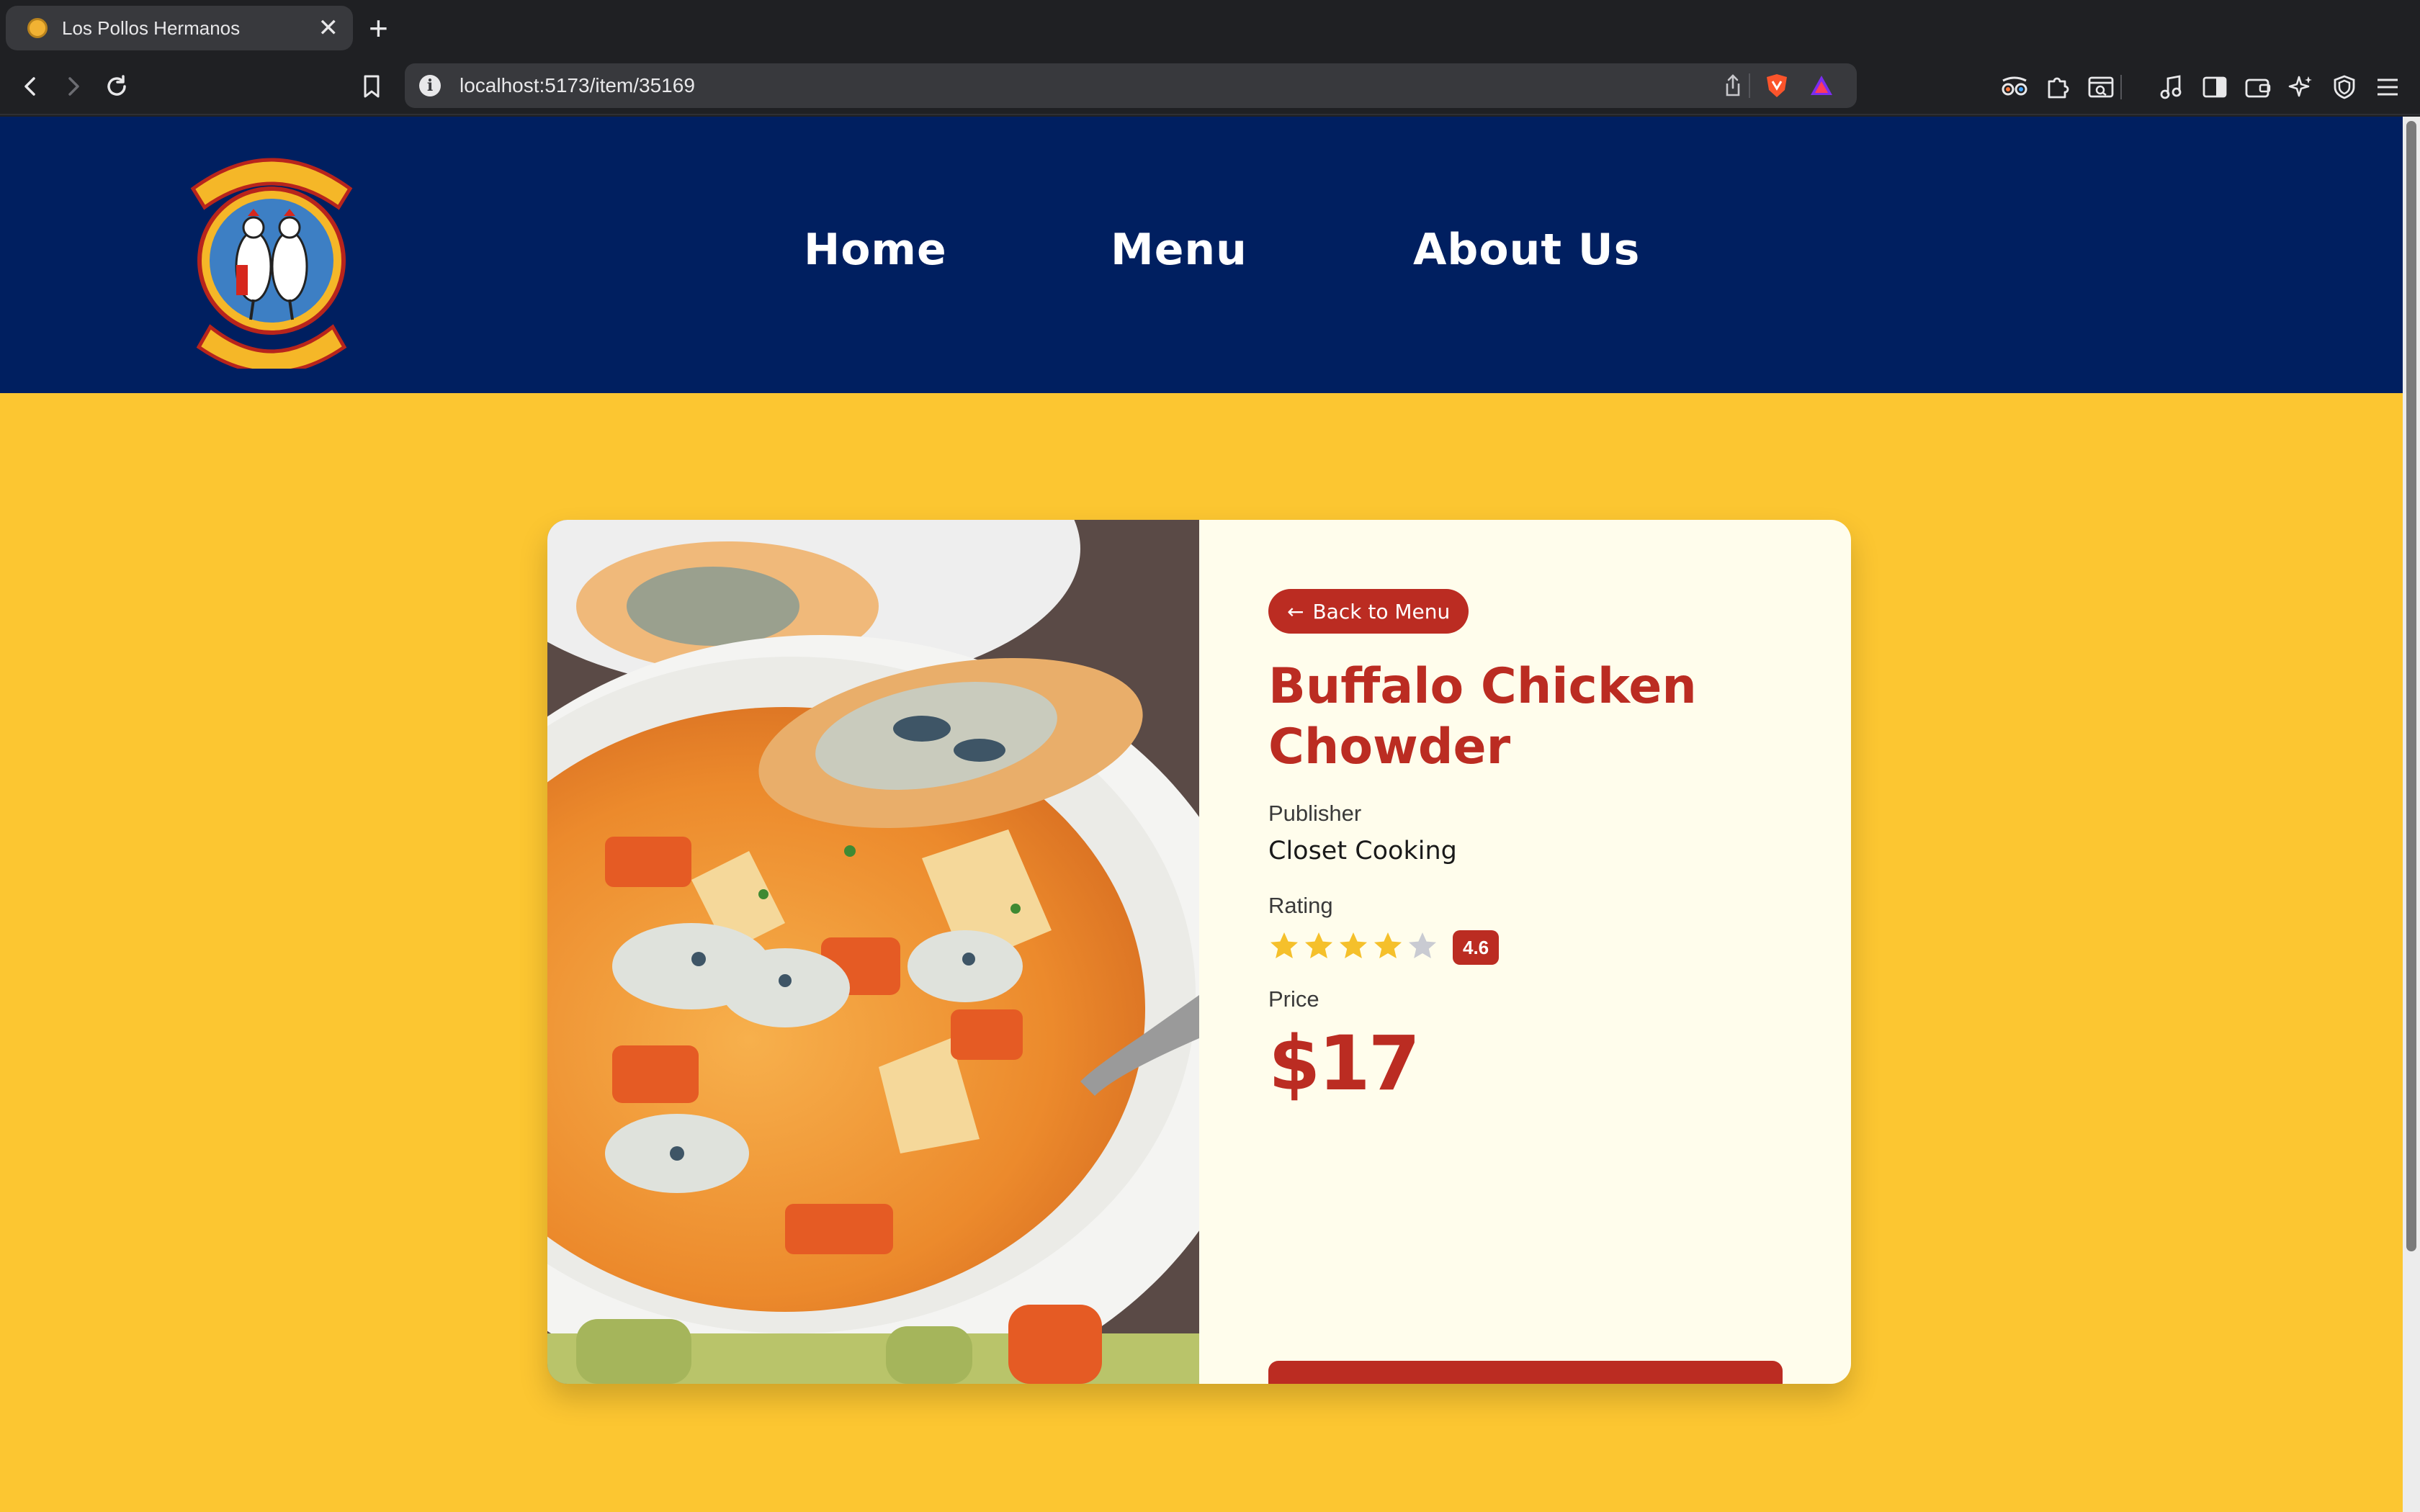 This screenshot has height=1512, width=2420. Describe the element at coordinates (151, 28) in the screenshot. I see `tab-title: Los Pollos Hermanos` at that location.